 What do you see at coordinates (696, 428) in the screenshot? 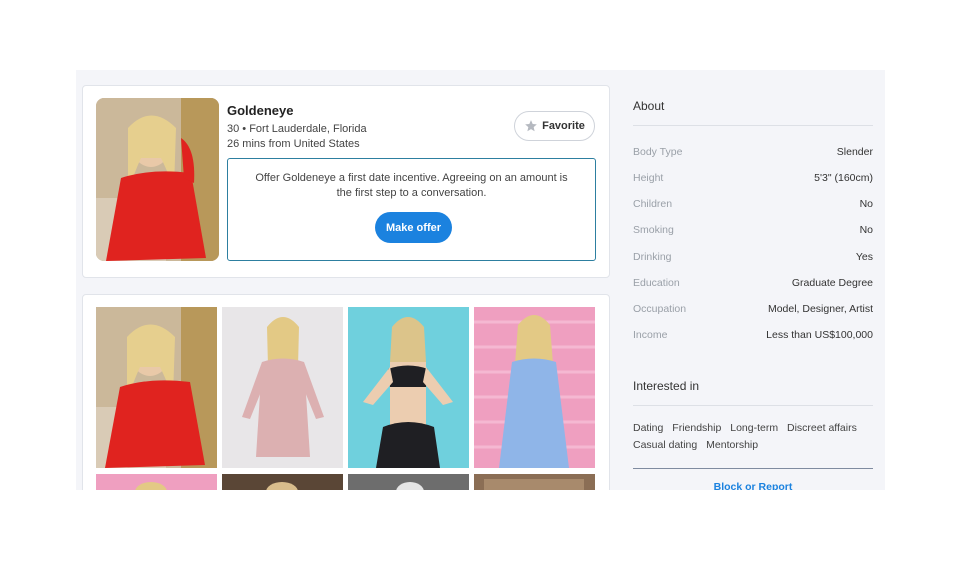
I see `interest-tag: Friendship` at bounding box center [696, 428].